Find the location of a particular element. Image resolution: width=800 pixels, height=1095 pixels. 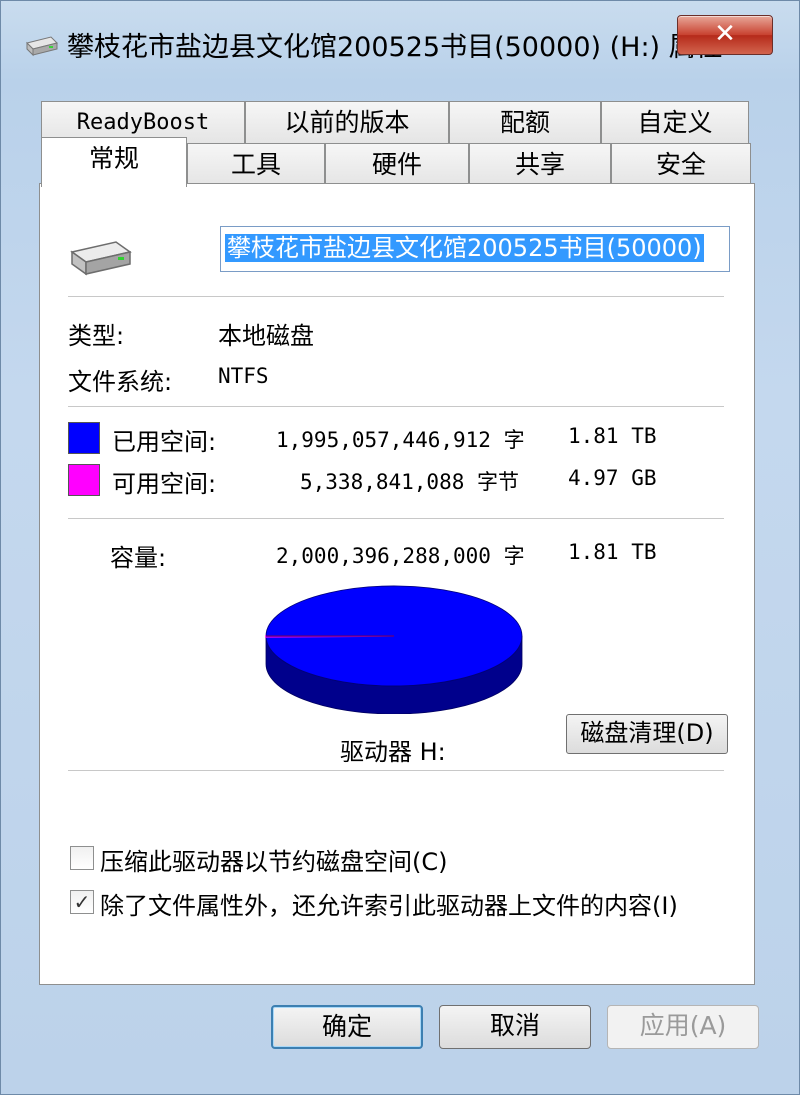

free-space-swatch is located at coordinates (84, 480).